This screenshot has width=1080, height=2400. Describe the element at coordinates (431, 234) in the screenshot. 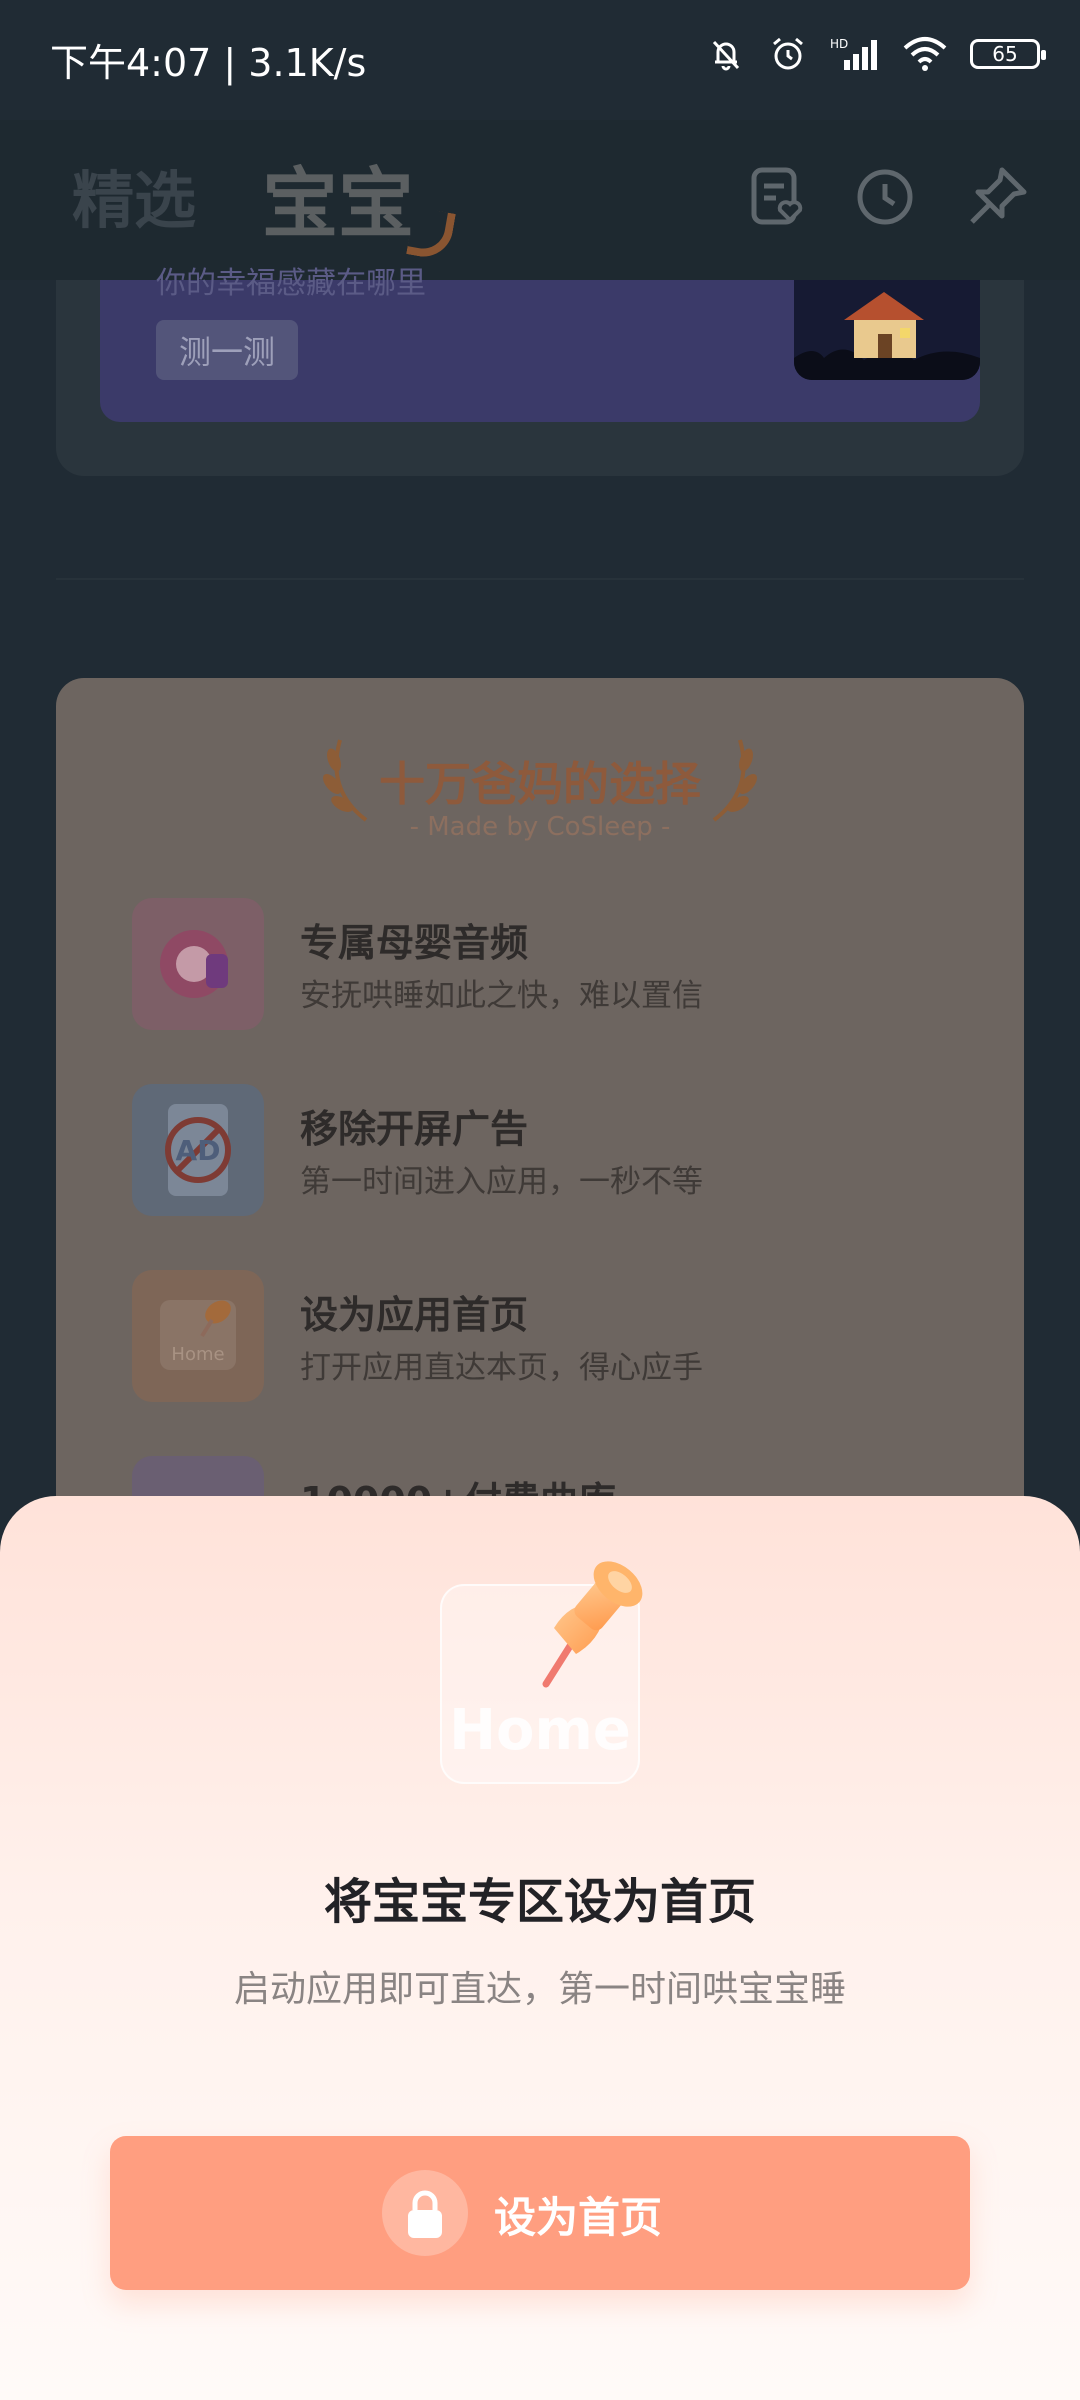

I see `tab-active-indicator` at that location.